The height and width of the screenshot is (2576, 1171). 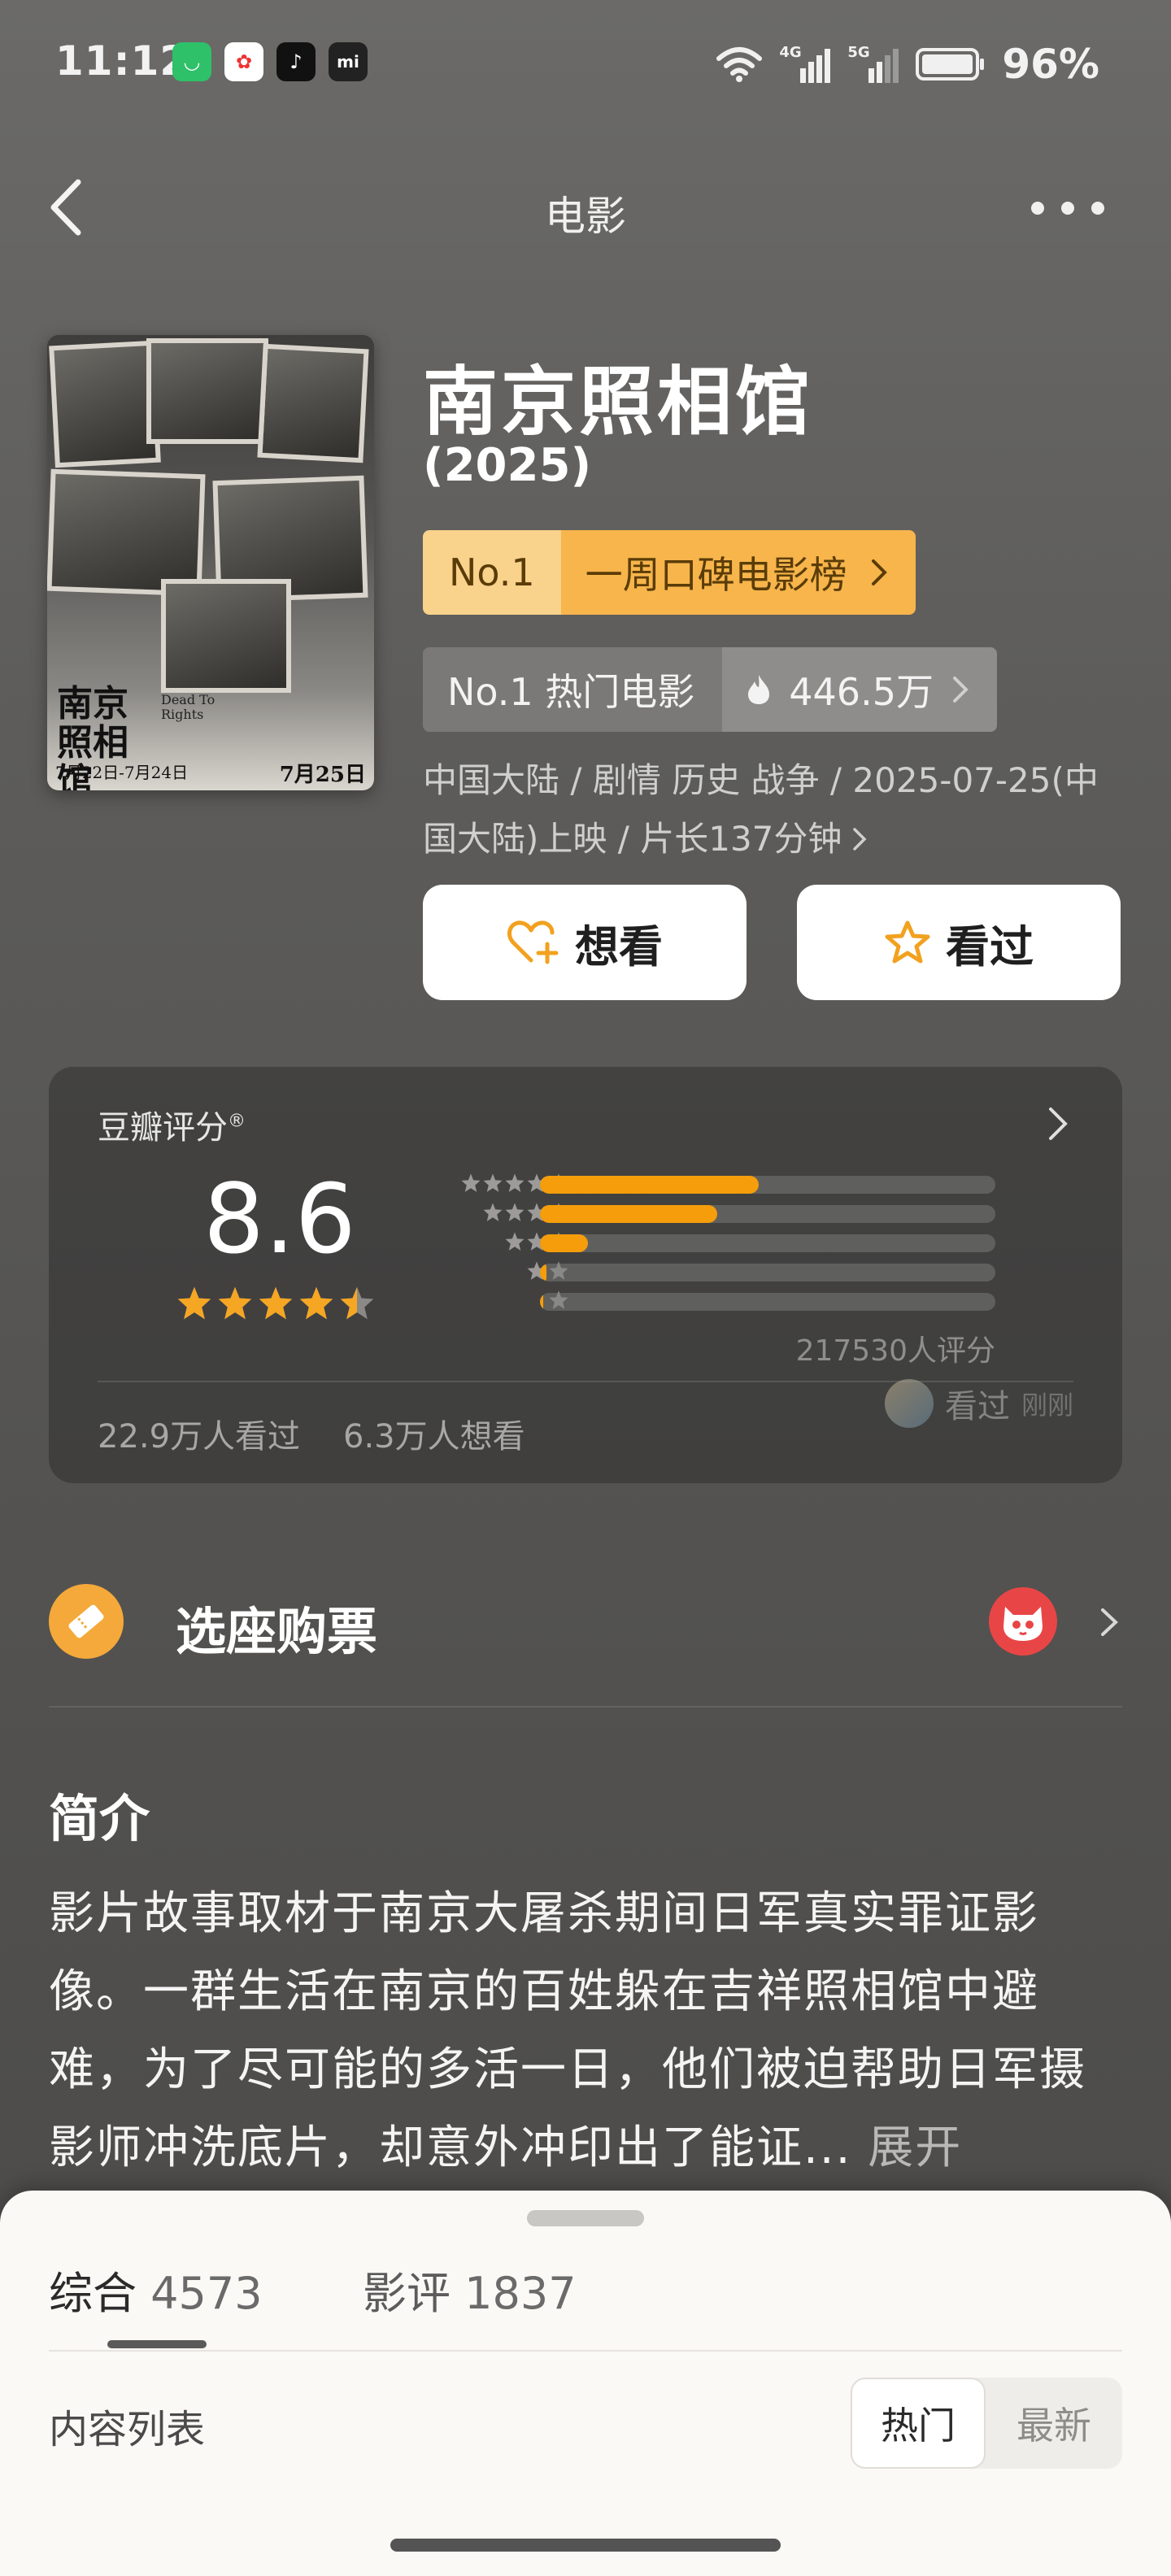 What do you see at coordinates (128, 2430) in the screenshot?
I see `content-list-label: 内容列表` at bounding box center [128, 2430].